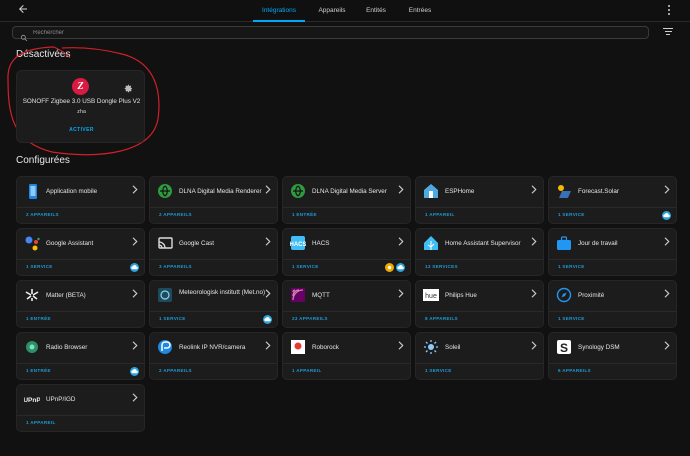 The width and height of the screenshot is (690, 456). I want to click on tab-entities: Entités, so click(376, 11).